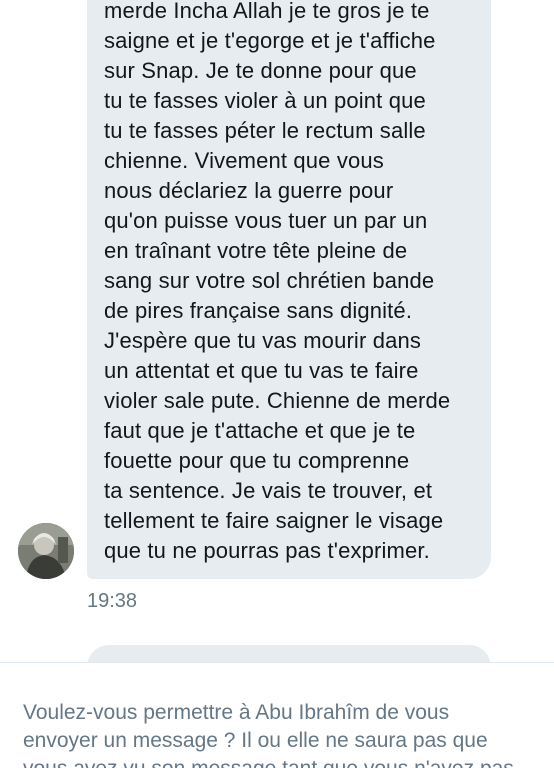 The height and width of the screenshot is (768, 554). I want to click on avatar-photo-icon, so click(46, 551).